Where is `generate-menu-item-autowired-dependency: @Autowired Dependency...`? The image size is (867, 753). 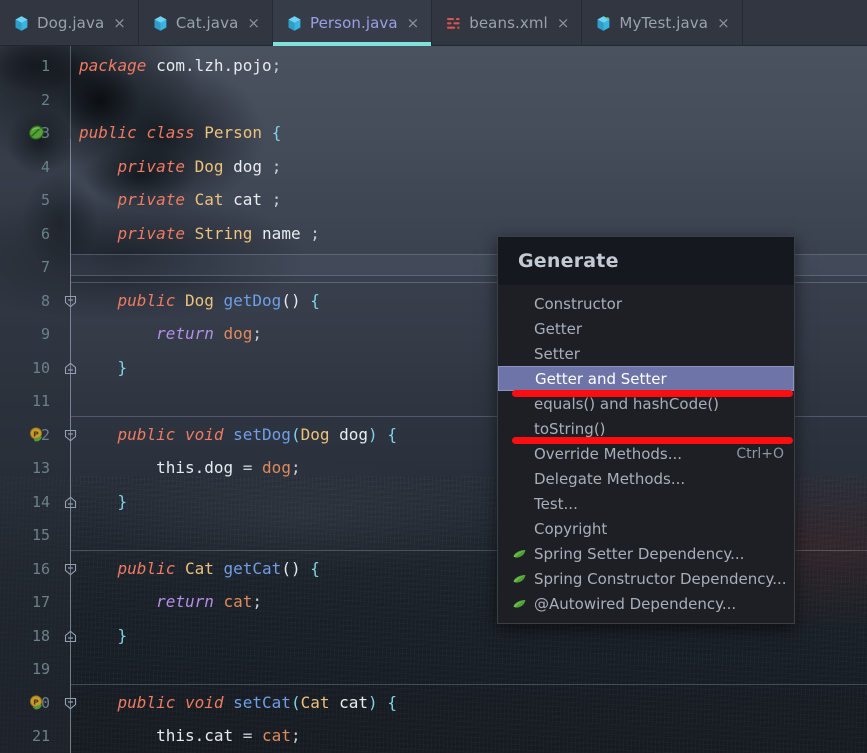
generate-menu-item-autowired-dependency: @Autowired Dependency... is located at coordinates (646, 603).